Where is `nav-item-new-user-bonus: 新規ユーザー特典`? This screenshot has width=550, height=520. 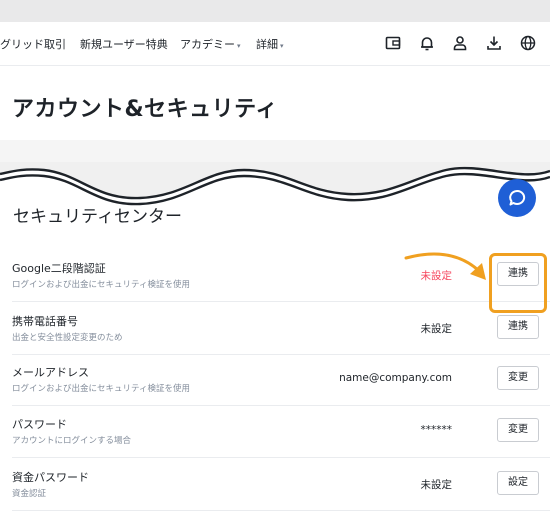 nav-item-new-user-bonus: 新規ユーザー特典 is located at coordinates (124, 44).